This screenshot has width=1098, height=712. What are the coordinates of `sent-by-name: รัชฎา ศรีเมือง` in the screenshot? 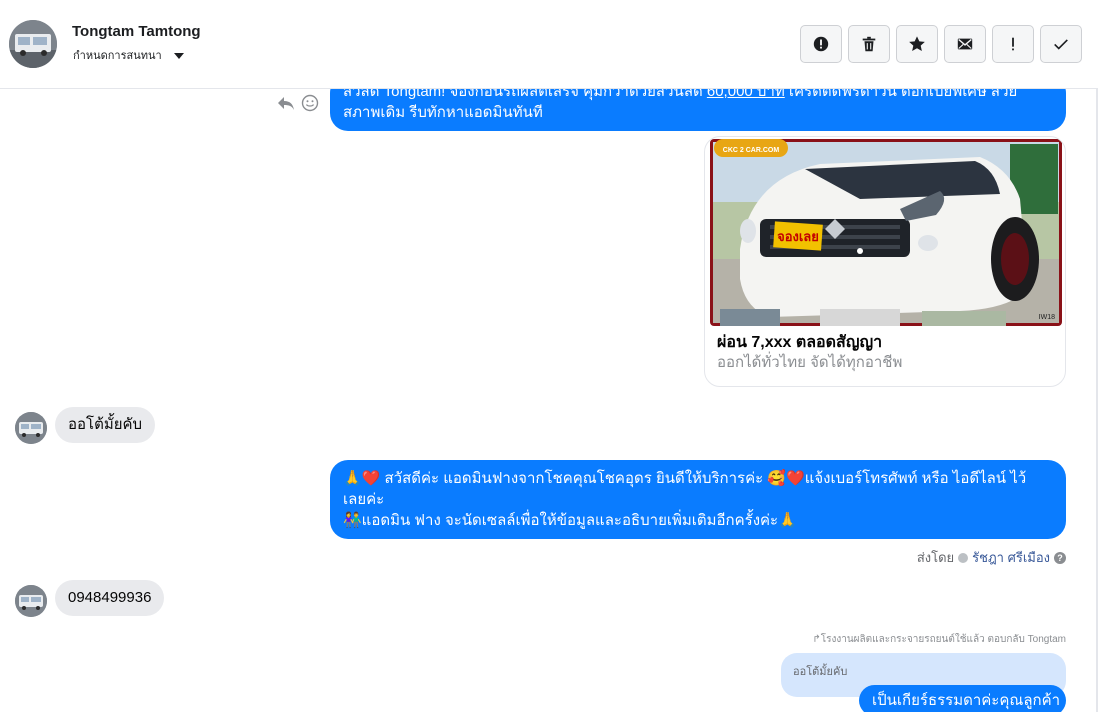 It's located at (1011, 557).